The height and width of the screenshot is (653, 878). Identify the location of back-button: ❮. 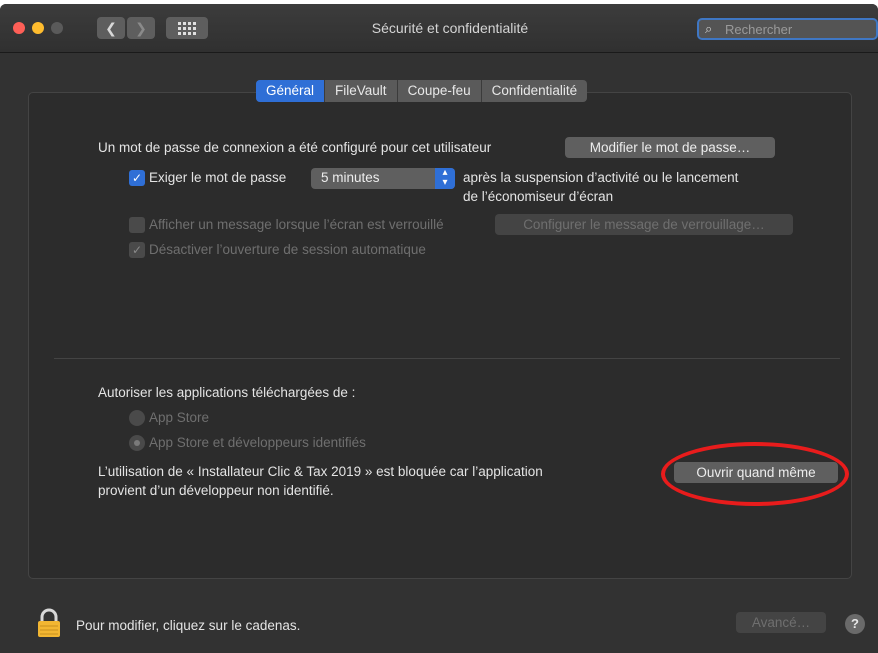
(111, 28).